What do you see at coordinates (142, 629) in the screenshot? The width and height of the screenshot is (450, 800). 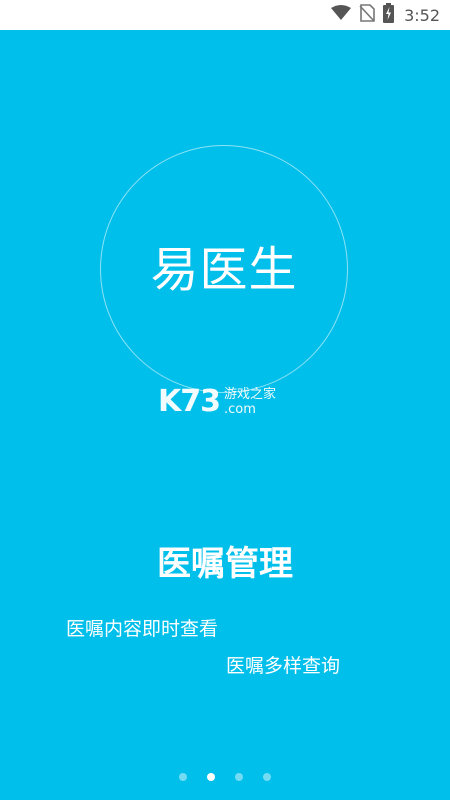 I see `feature-description-1: 医嘱内容即时查看` at bounding box center [142, 629].